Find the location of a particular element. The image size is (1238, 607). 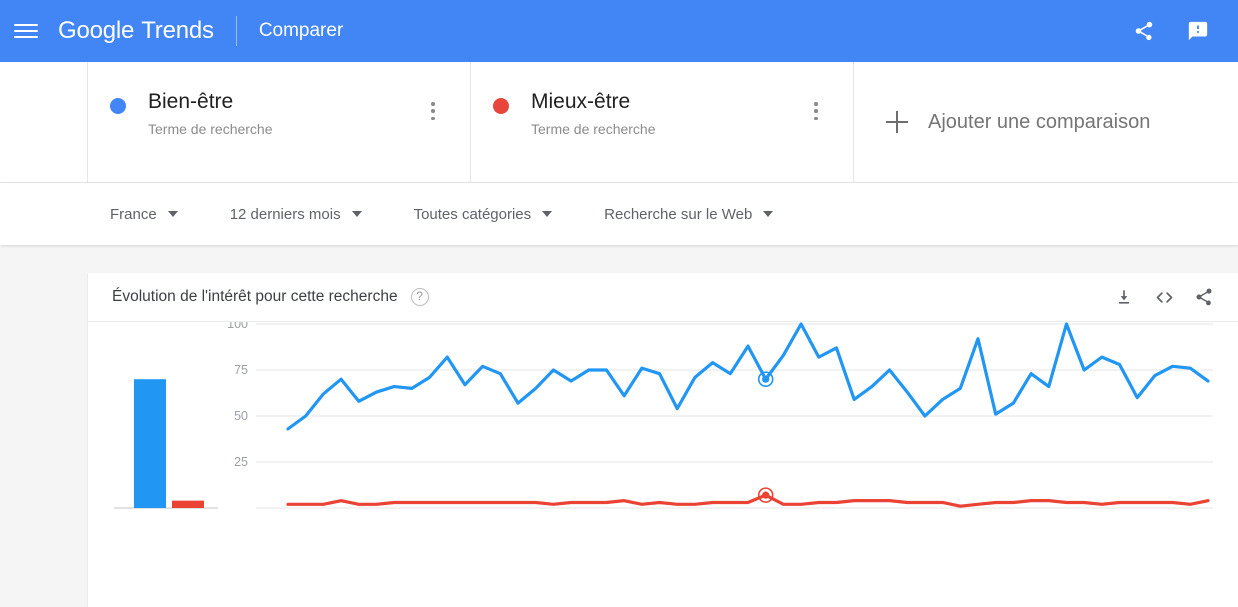

y-axis-tick-label: 75 is located at coordinates (241, 370).